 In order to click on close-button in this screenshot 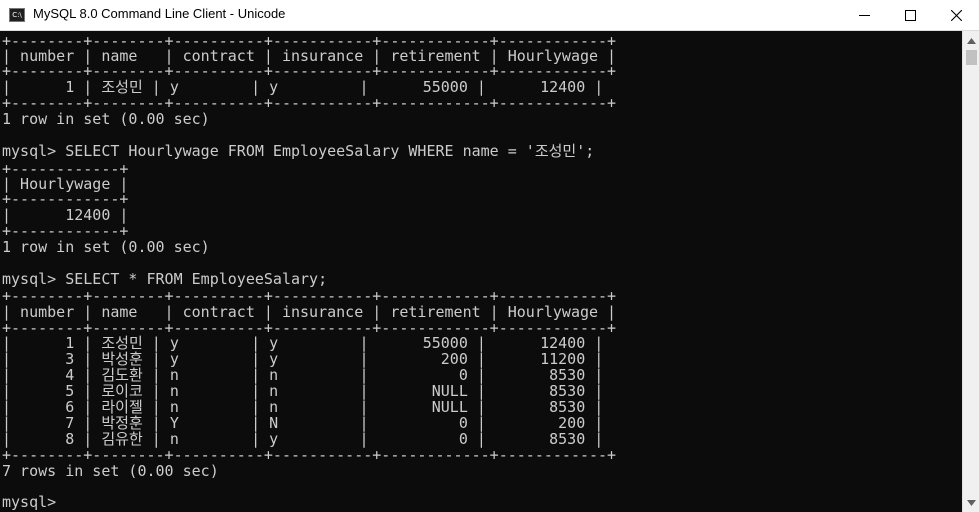, I will do `click(956, 15)`.